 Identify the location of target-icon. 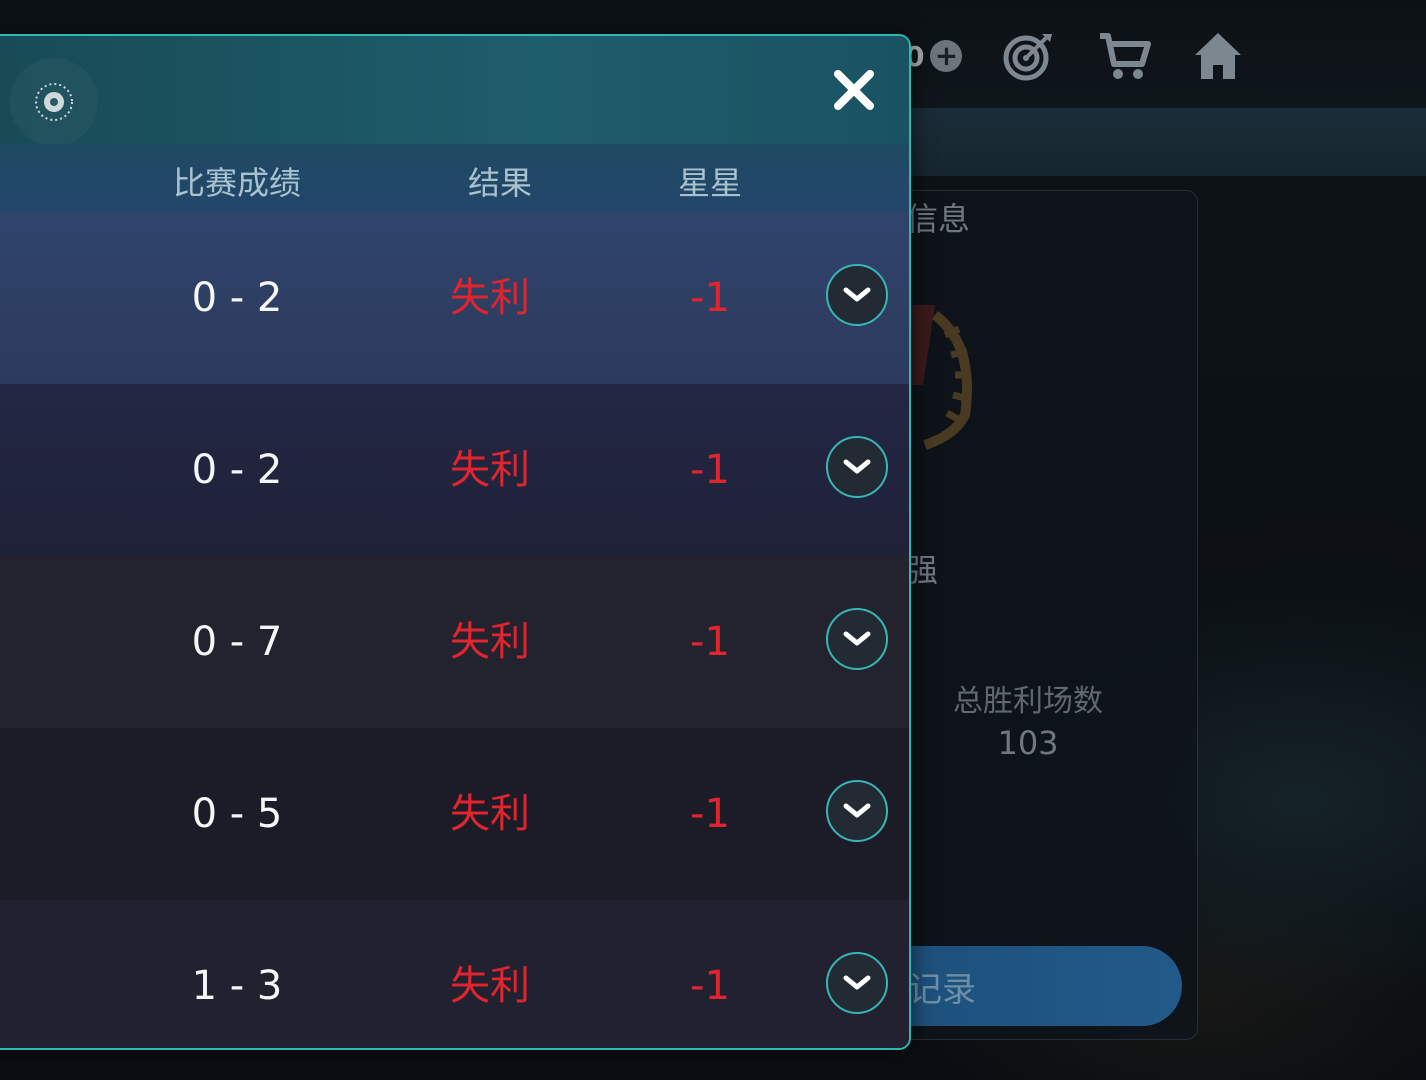
(1028, 56).